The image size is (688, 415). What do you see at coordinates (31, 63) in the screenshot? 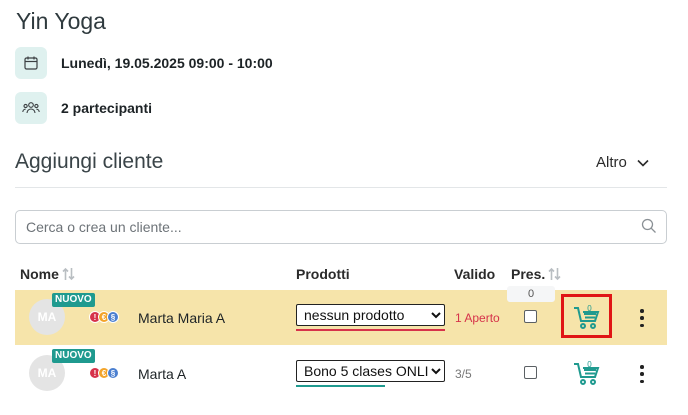
I see `calendar-icon` at bounding box center [31, 63].